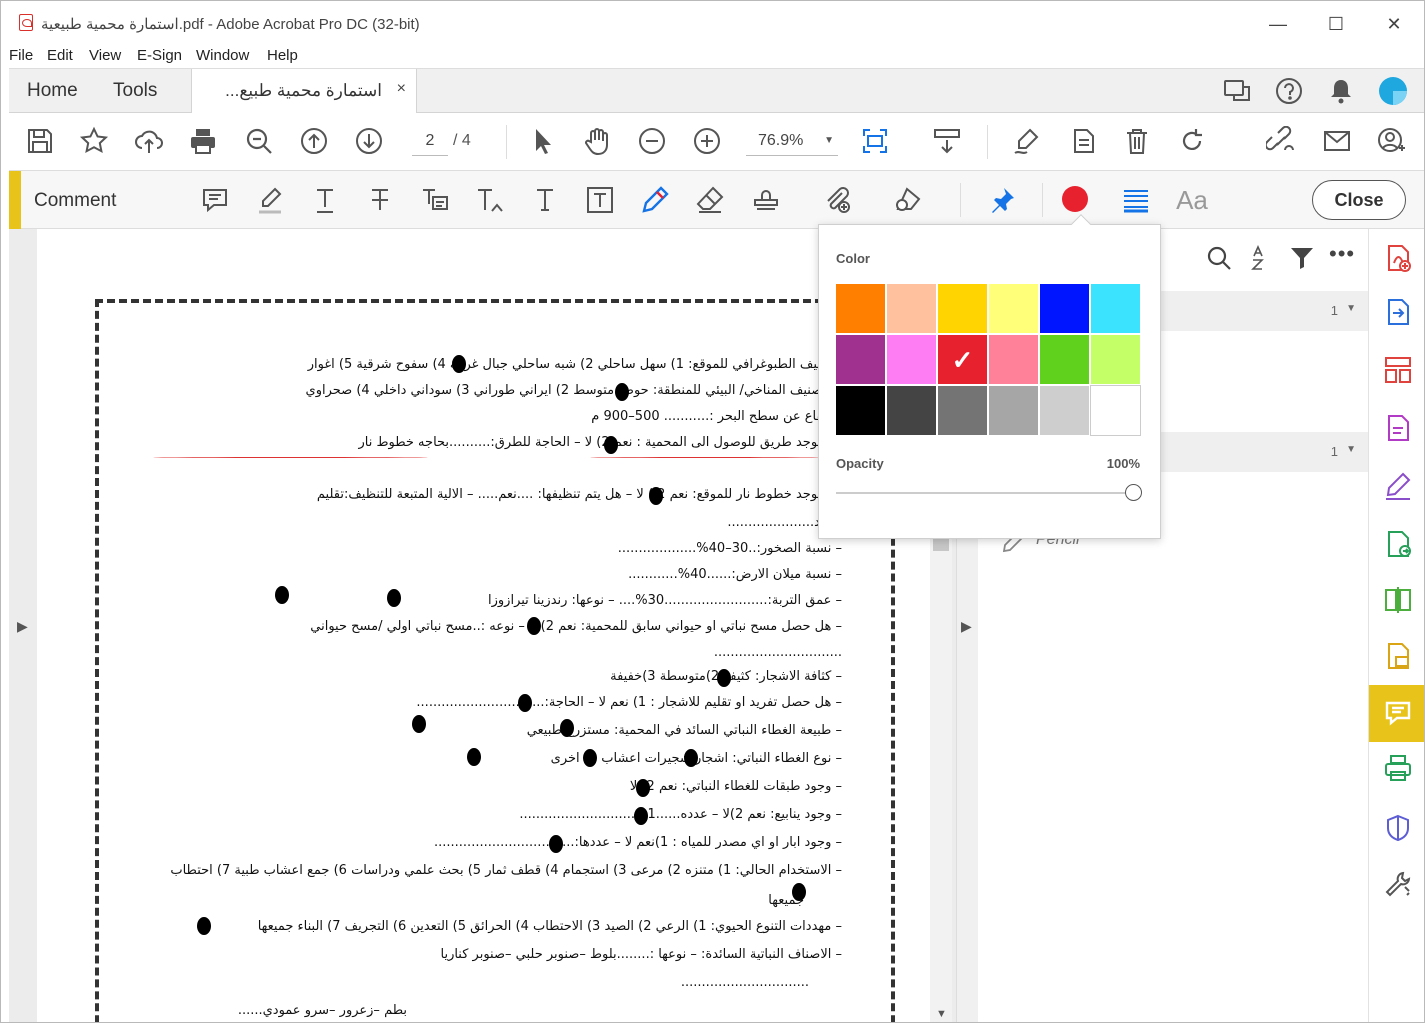 The image size is (1425, 1023). What do you see at coordinates (1002, 200) in the screenshot?
I see `pin-icon` at bounding box center [1002, 200].